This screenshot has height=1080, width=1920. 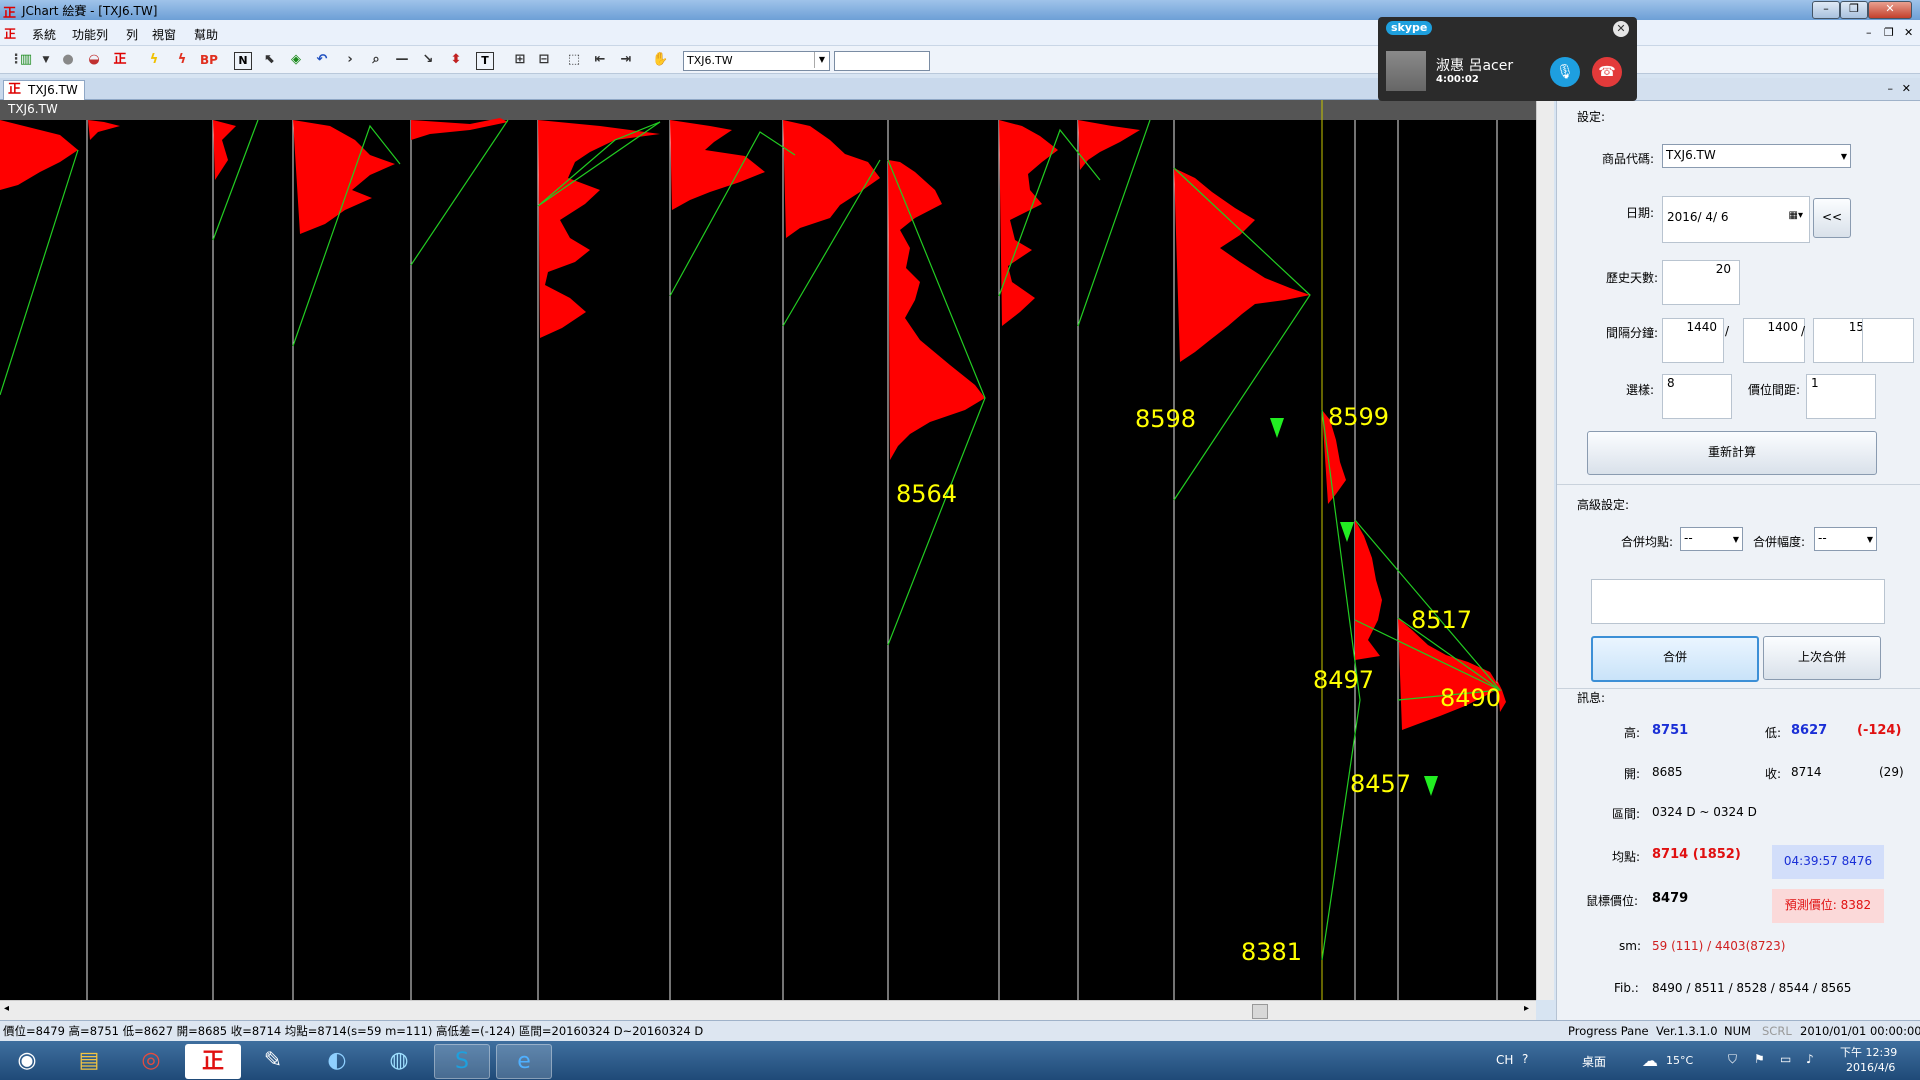 What do you see at coordinates (1693, 340) in the screenshot?
I see `interval-input-1: 1440` at bounding box center [1693, 340].